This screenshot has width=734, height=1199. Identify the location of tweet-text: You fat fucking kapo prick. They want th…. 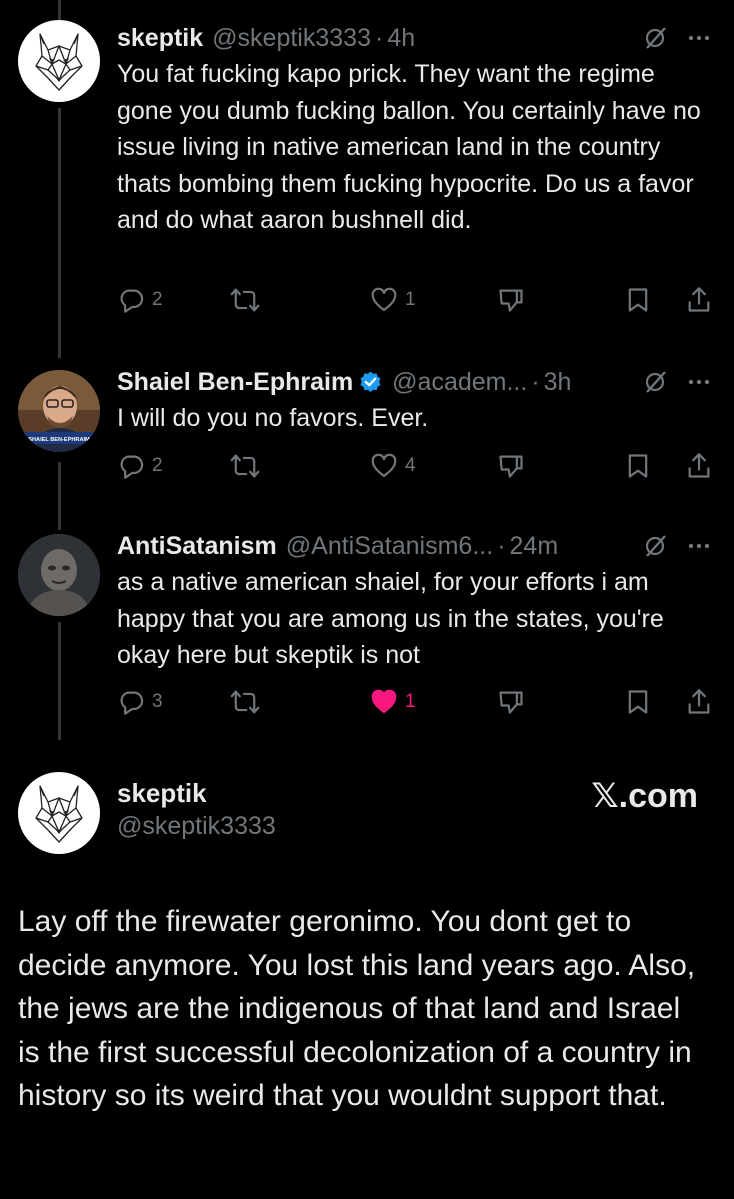
(409, 147).